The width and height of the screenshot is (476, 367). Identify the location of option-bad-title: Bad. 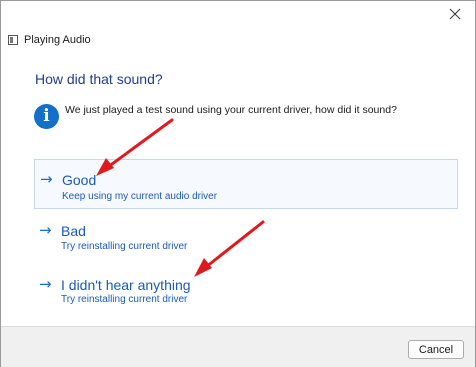
(73, 231).